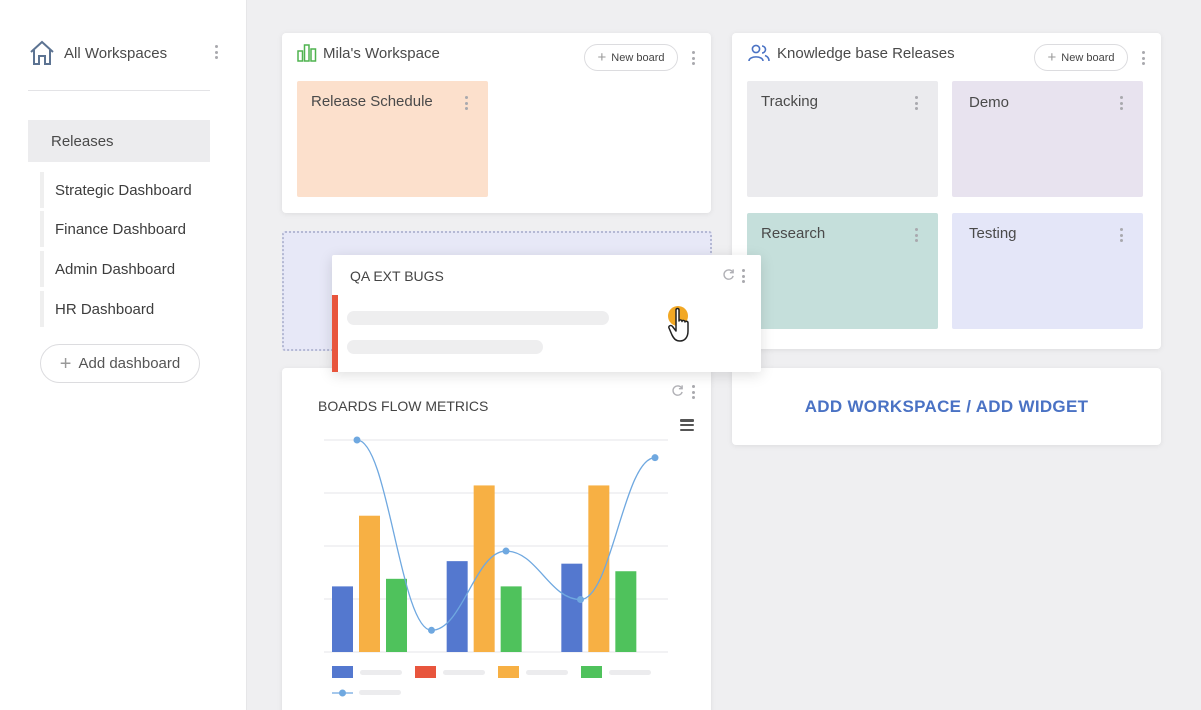  I want to click on sidebar-item-hr-dashboard: HR Dashboard, so click(127, 309).